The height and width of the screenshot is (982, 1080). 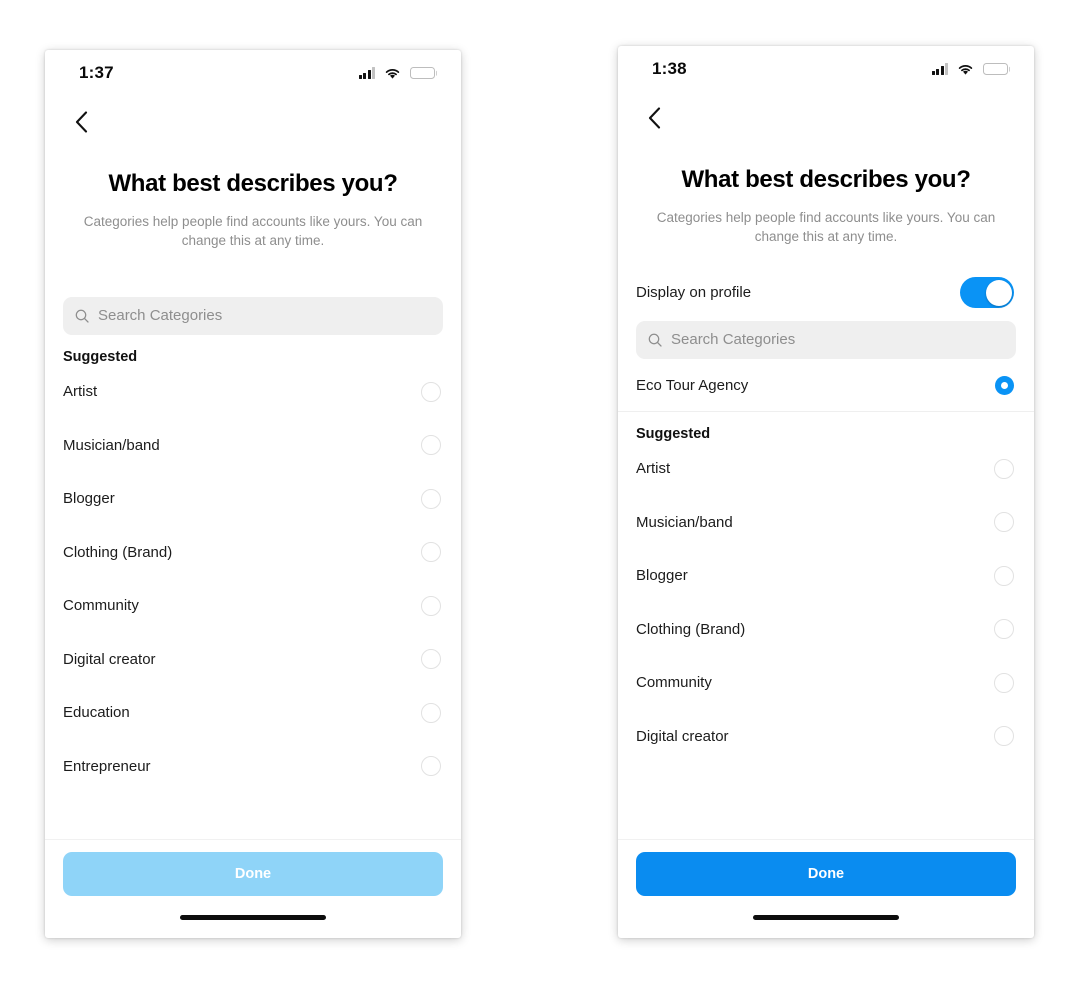 I want to click on display-on-profile-row: Display on profile, so click(x=826, y=293).